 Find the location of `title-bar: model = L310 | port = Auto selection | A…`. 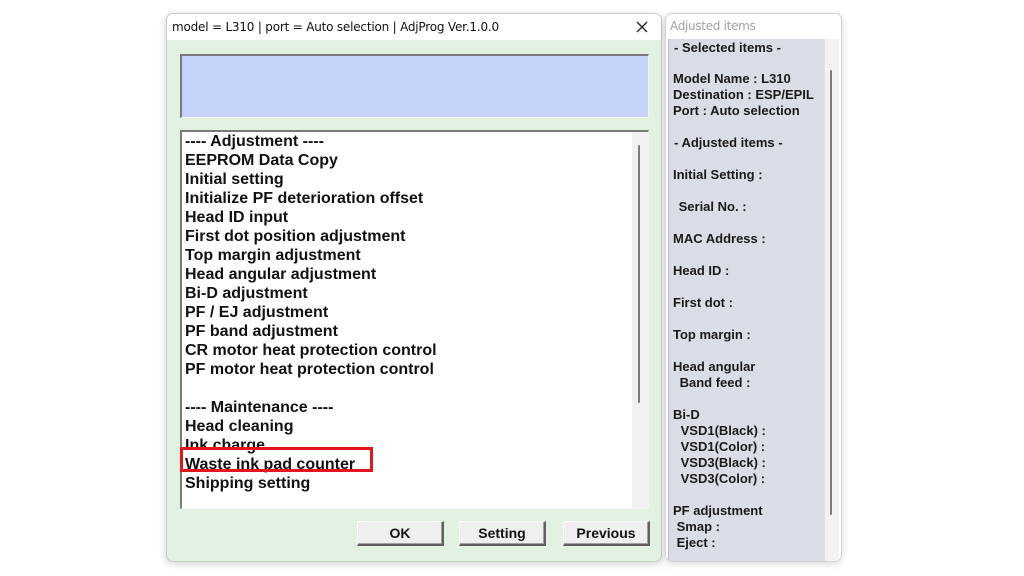

title-bar: model = L310 | port = Auto selection | A… is located at coordinates (414, 27).